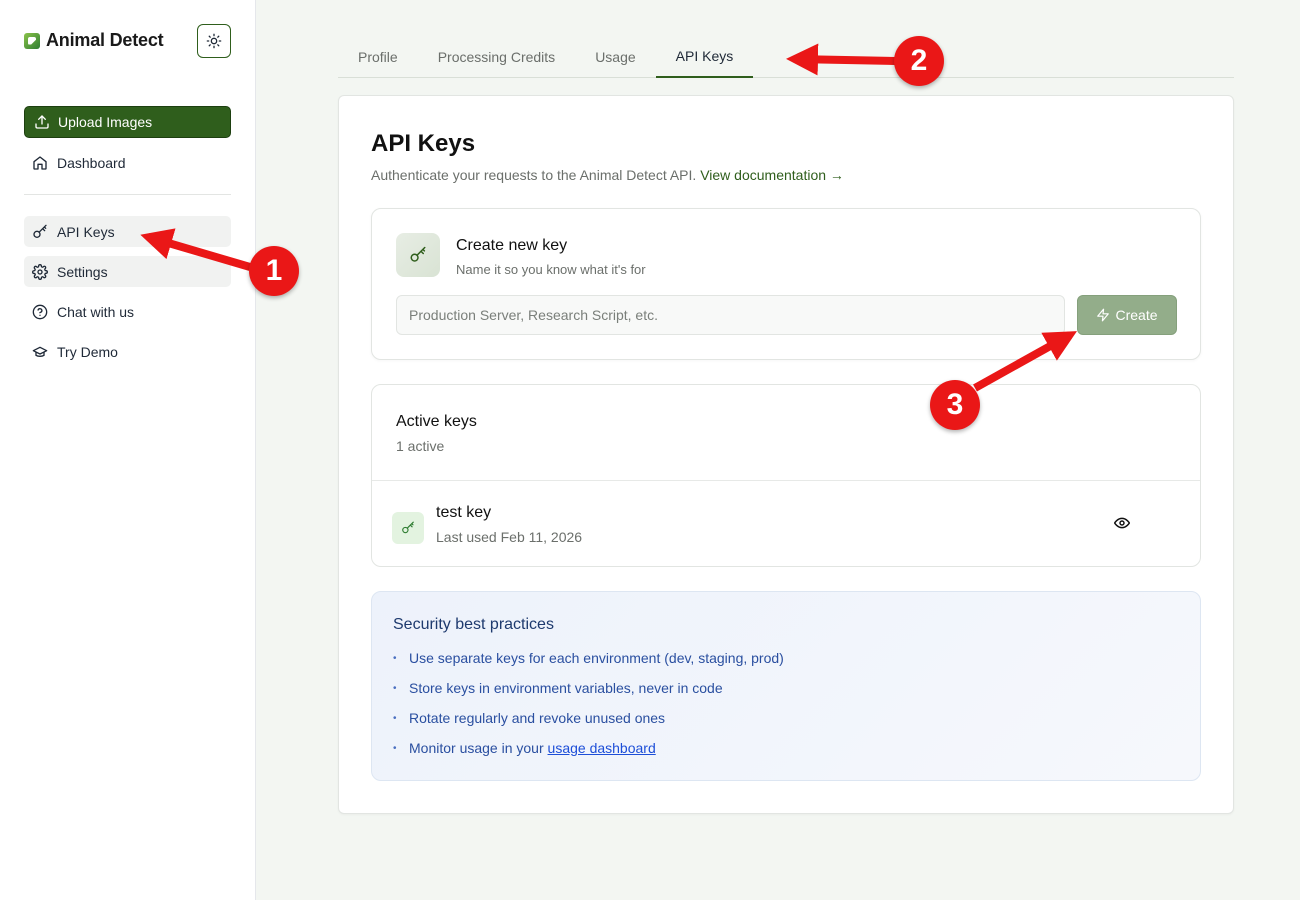 This screenshot has width=1300, height=900. I want to click on theme-toggle-button, so click(214, 41).